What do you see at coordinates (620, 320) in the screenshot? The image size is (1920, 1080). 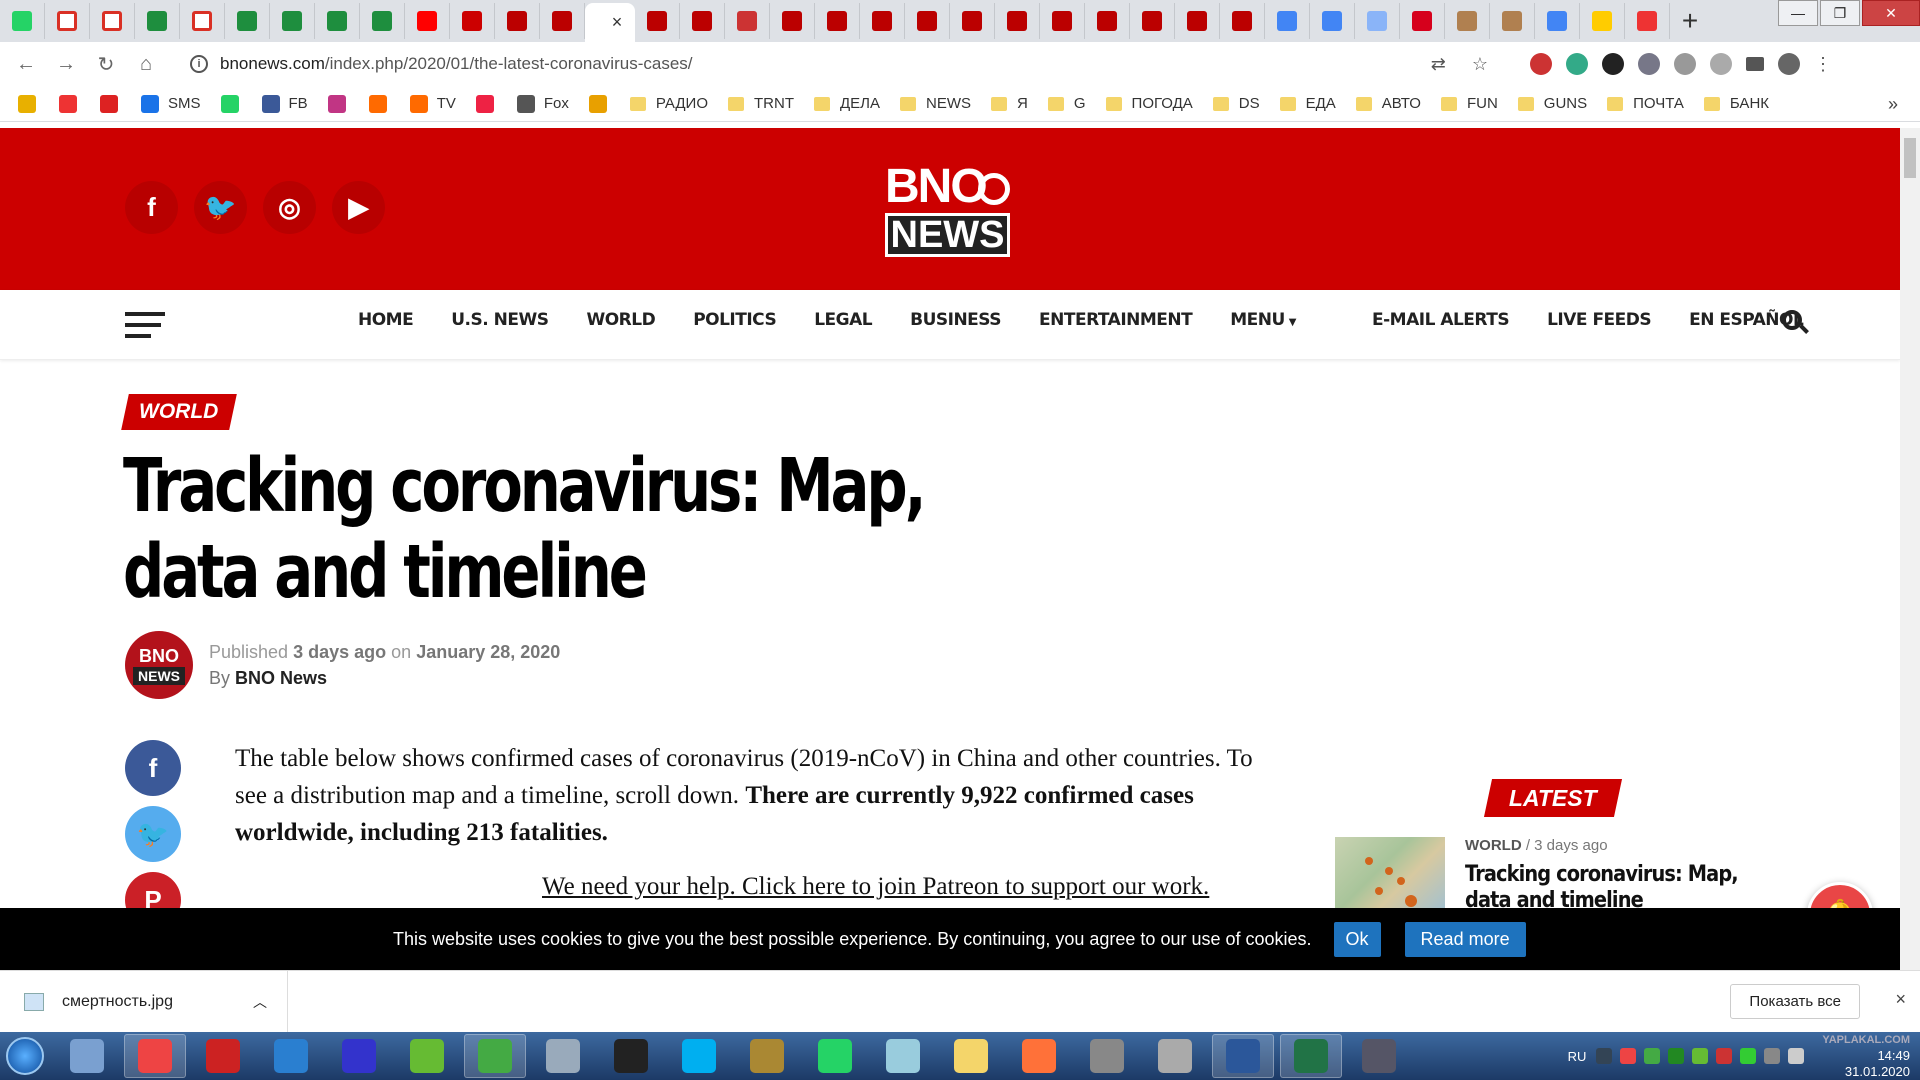 I see `nav-item: WORLD` at bounding box center [620, 320].